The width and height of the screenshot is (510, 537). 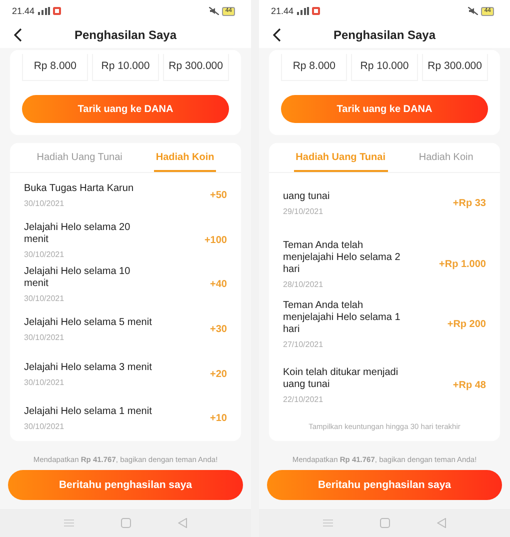 What do you see at coordinates (88, 368) in the screenshot?
I see `reward-title: Jelajahi Helo selama 3 menit` at bounding box center [88, 368].